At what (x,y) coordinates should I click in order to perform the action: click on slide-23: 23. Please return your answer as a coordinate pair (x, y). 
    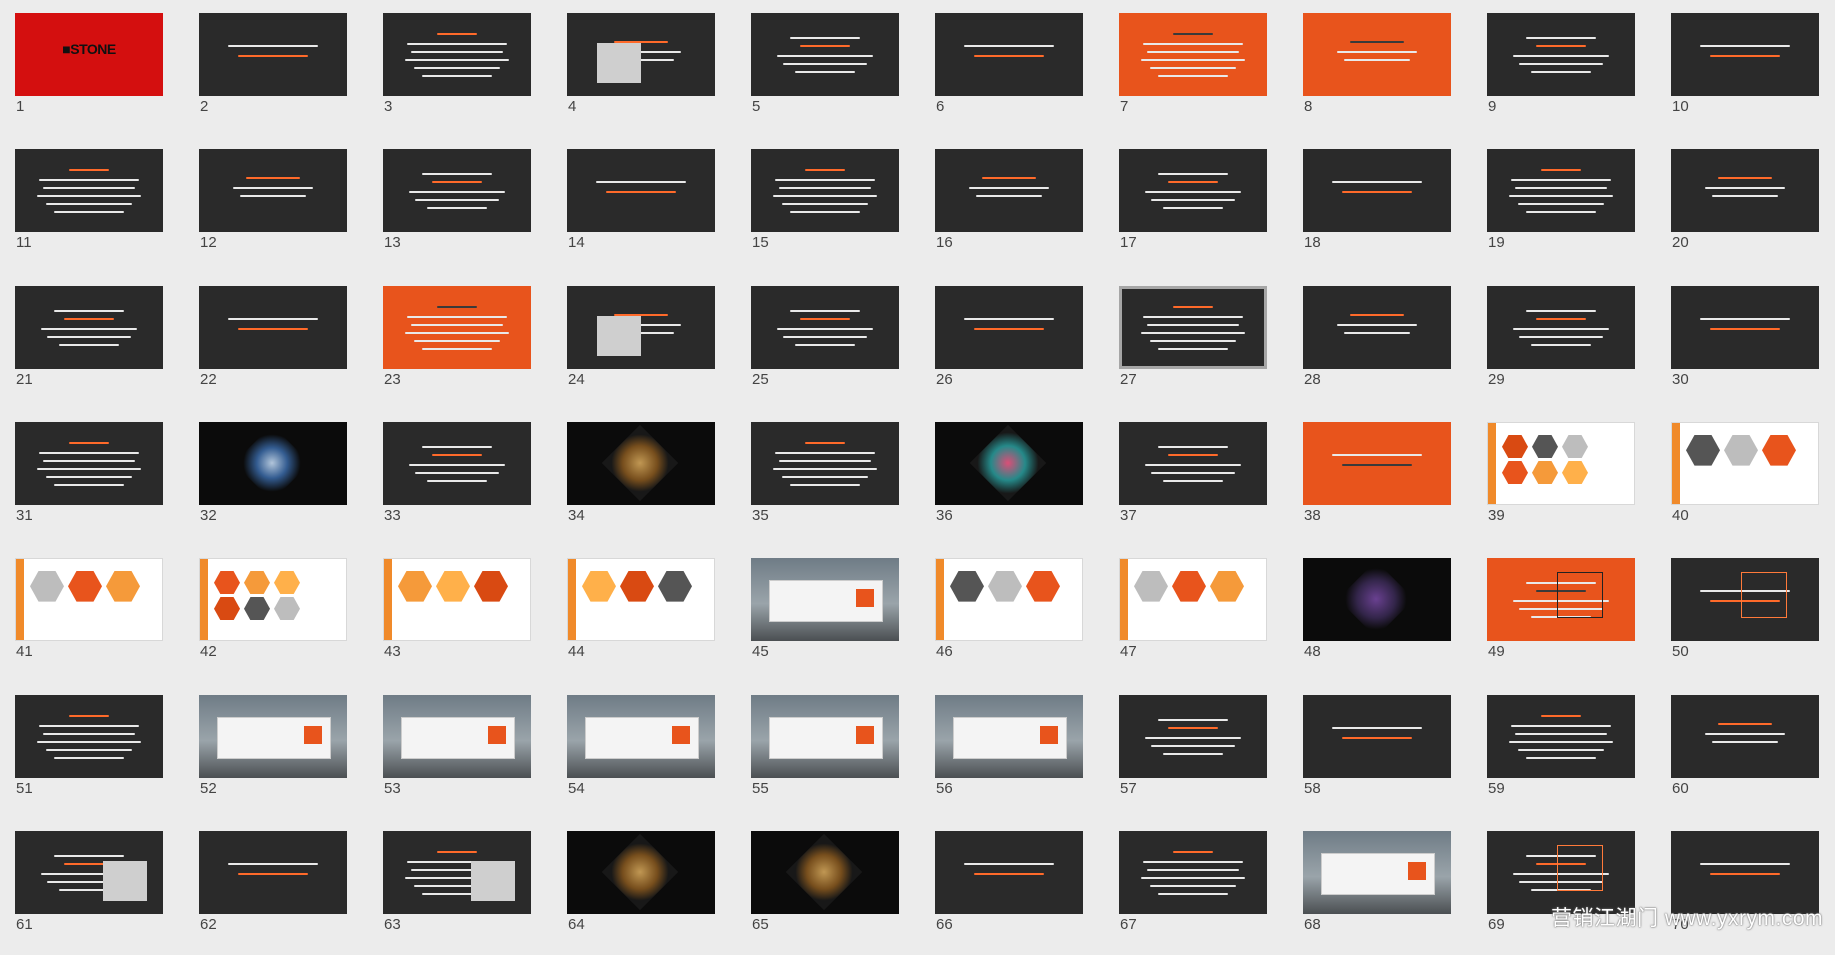
    Looking at the image, I should click on (457, 348).